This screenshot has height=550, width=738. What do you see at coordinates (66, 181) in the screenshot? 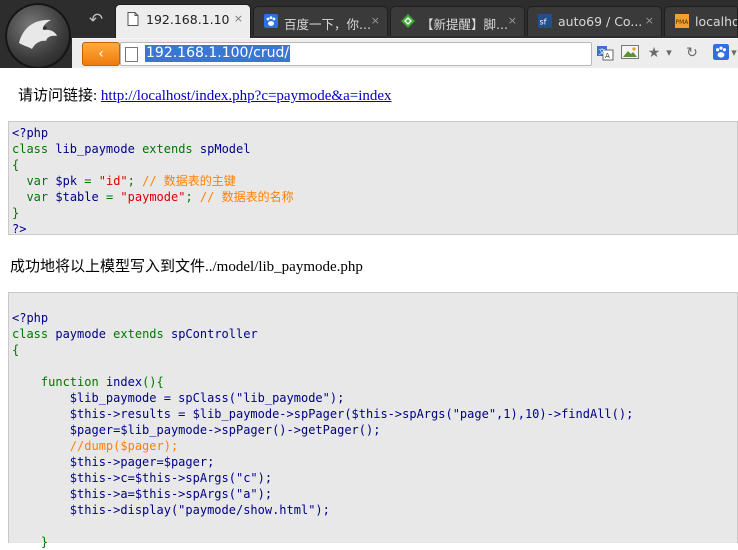
I see `code-token: $pk` at bounding box center [66, 181].